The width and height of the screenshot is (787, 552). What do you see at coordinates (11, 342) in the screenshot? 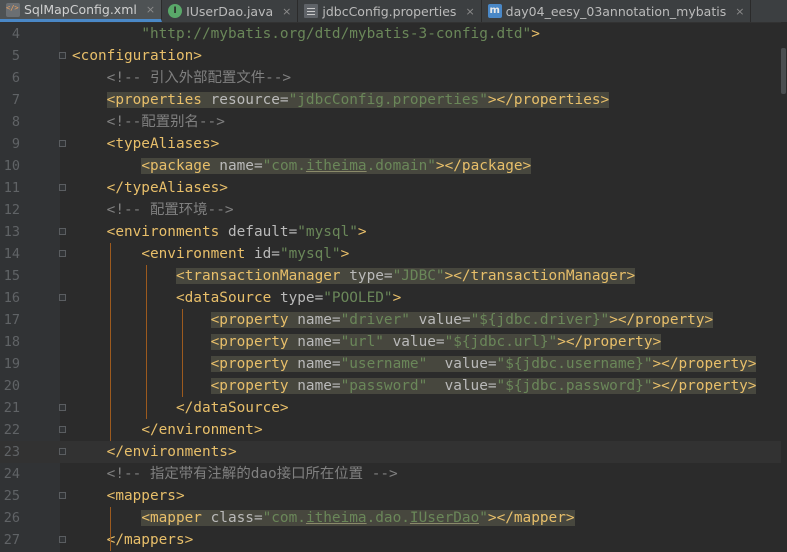
I see `line-number: 18` at bounding box center [11, 342].